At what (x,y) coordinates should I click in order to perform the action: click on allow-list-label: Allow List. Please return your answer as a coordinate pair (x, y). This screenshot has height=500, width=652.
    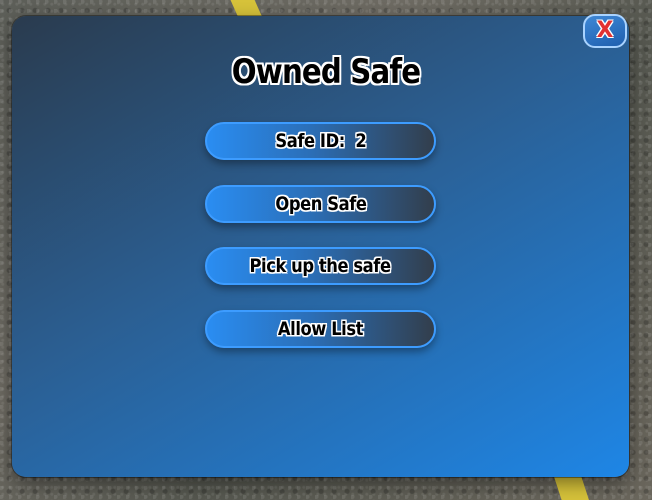
    Looking at the image, I should click on (320, 329).